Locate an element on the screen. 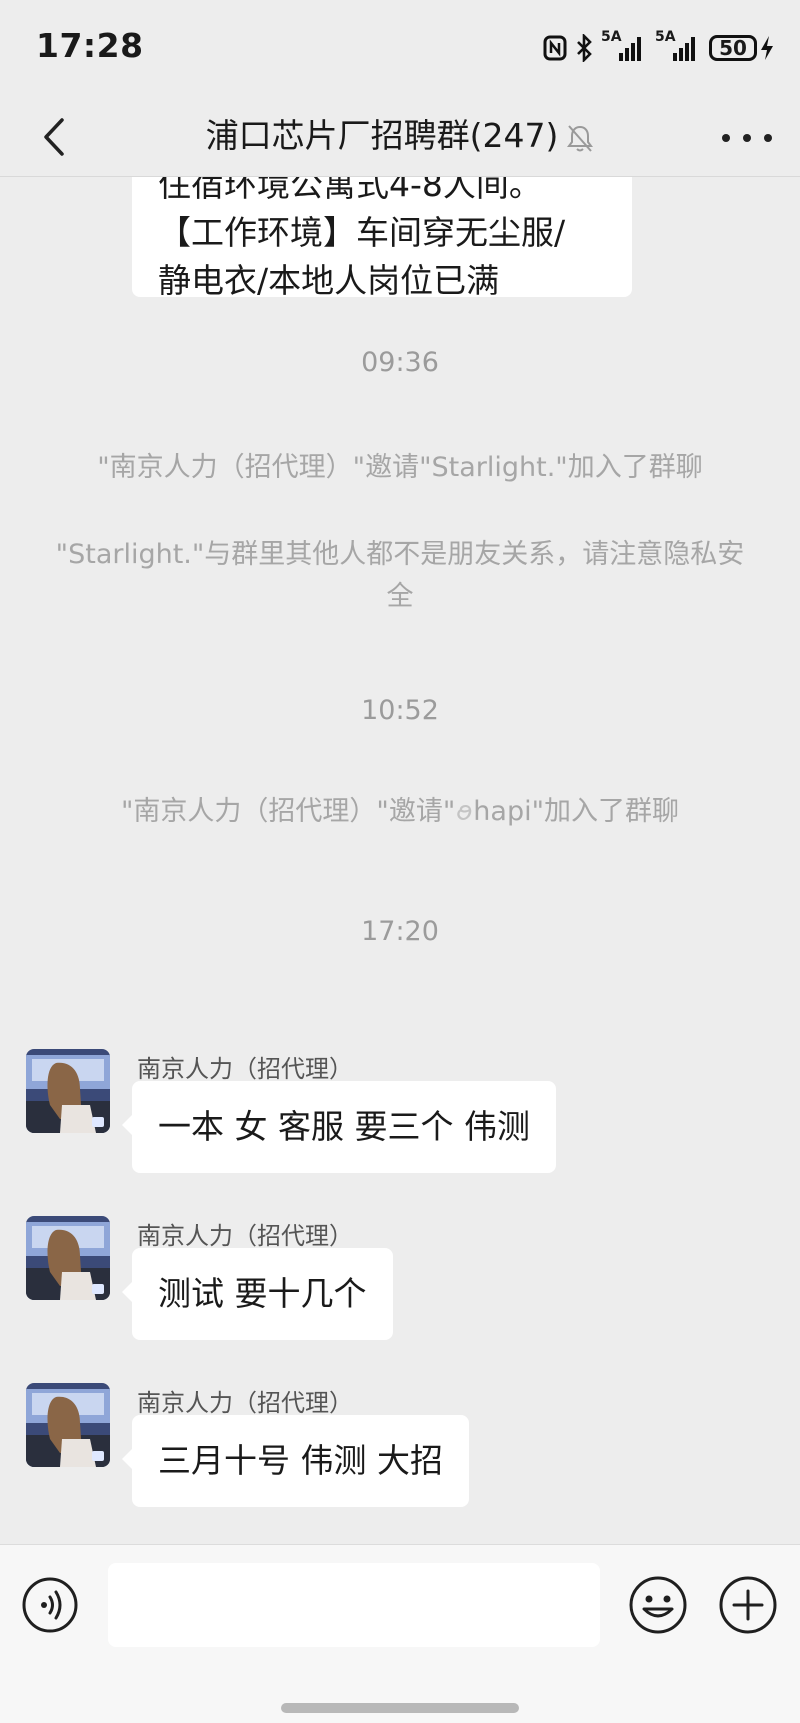 Image resolution: width=800 pixels, height=1723 pixels. signal-1: 5A is located at coordinates (624, 46).